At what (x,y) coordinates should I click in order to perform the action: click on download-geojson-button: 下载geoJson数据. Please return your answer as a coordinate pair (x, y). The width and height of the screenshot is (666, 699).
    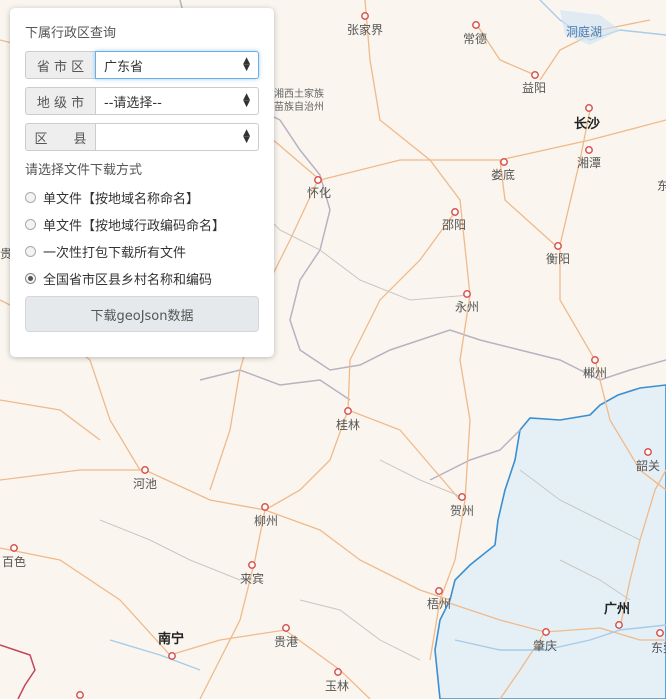
    Looking at the image, I should click on (142, 314).